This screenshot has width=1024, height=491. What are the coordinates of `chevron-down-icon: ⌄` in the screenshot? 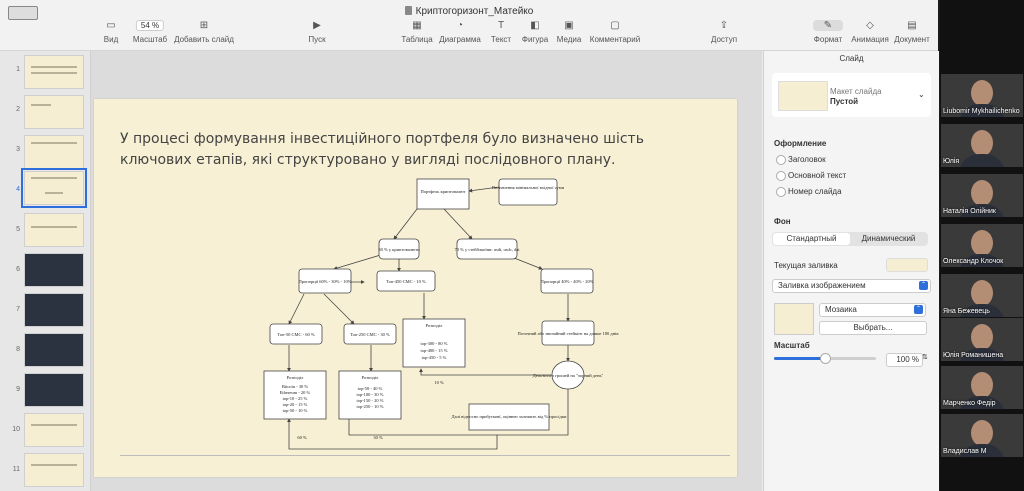 It's located at (921, 94).